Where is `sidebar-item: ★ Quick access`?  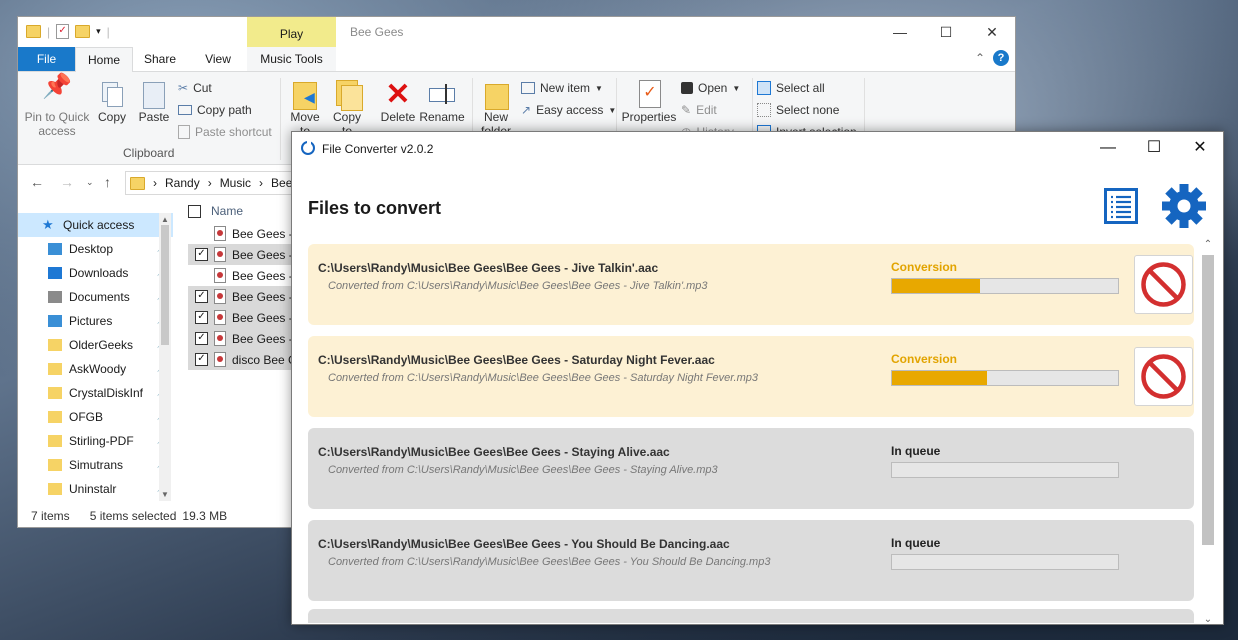
sidebar-item: ★ Quick access is located at coordinates (95, 225).